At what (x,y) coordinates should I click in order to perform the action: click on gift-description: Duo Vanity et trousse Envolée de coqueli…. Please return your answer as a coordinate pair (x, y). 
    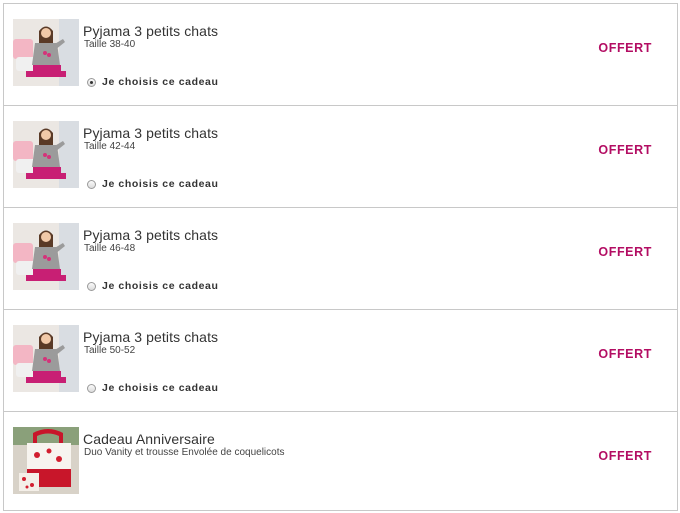
    Looking at the image, I should click on (184, 452).